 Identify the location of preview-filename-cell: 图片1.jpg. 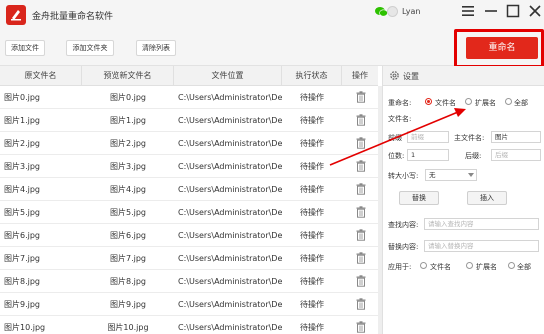
(127, 120).